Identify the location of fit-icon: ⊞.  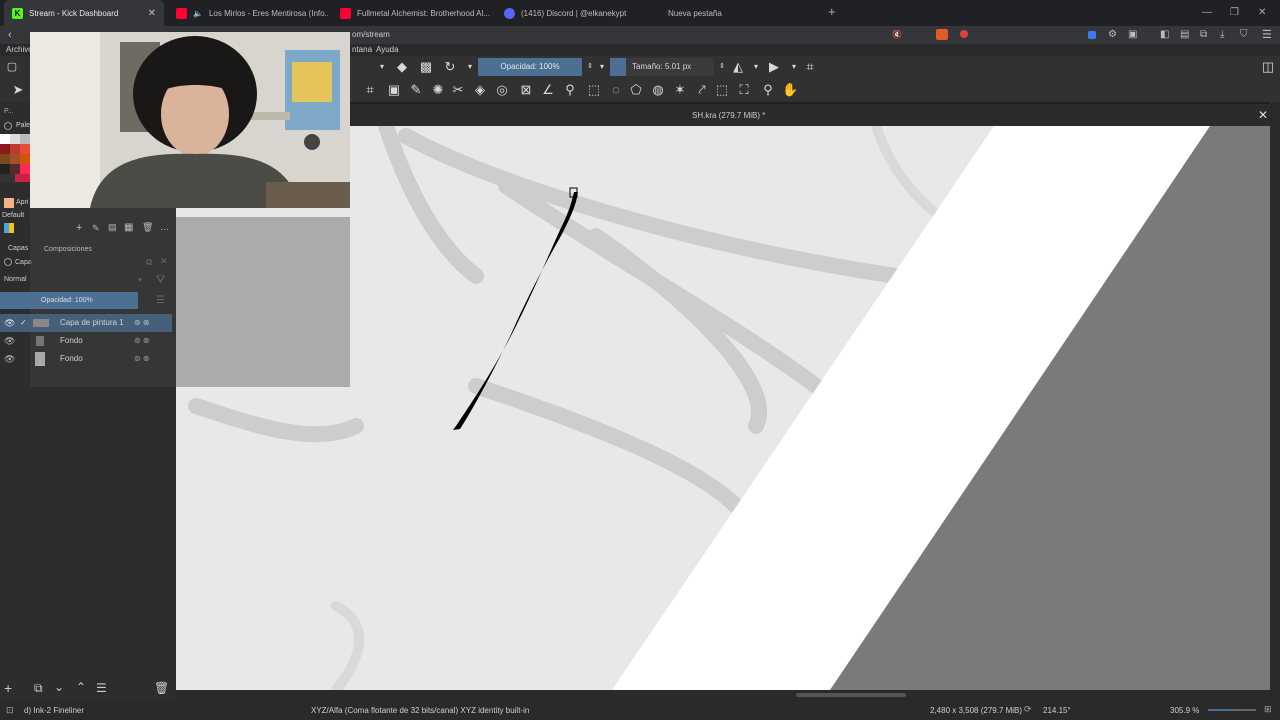
(1268, 709).